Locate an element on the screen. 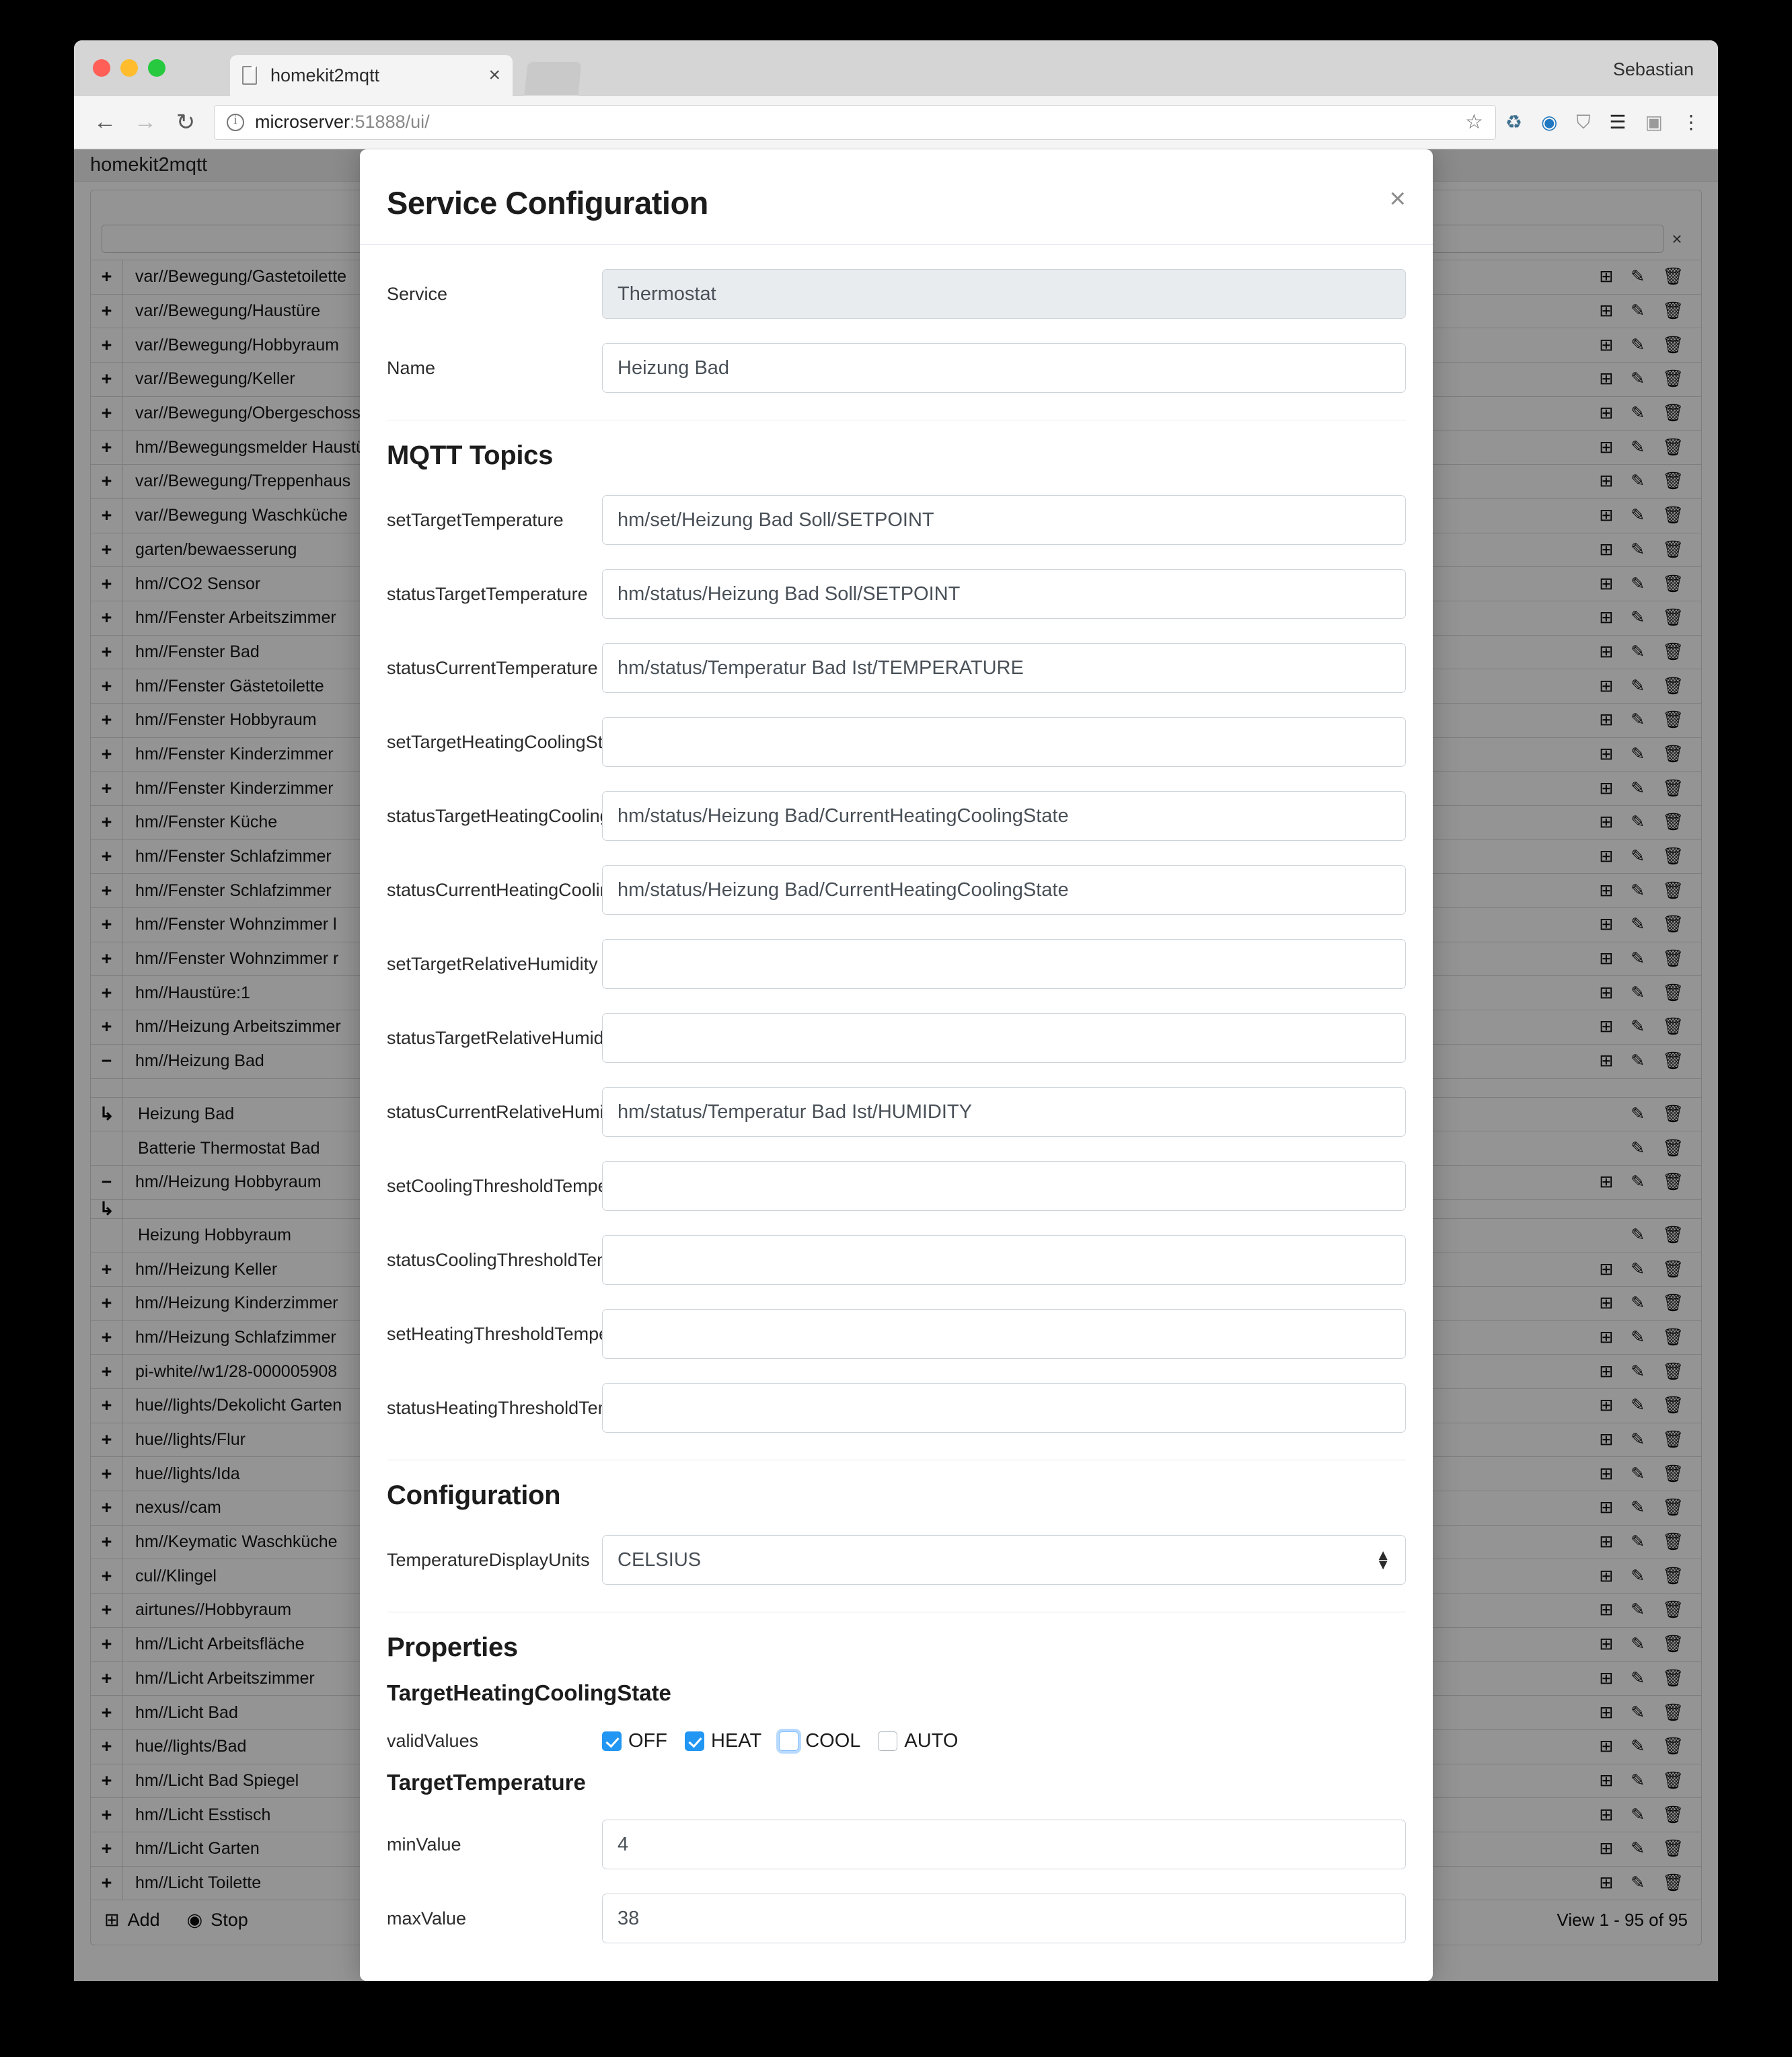  address-bar: microserver:51888/ui/ ☆ is located at coordinates (855, 122).